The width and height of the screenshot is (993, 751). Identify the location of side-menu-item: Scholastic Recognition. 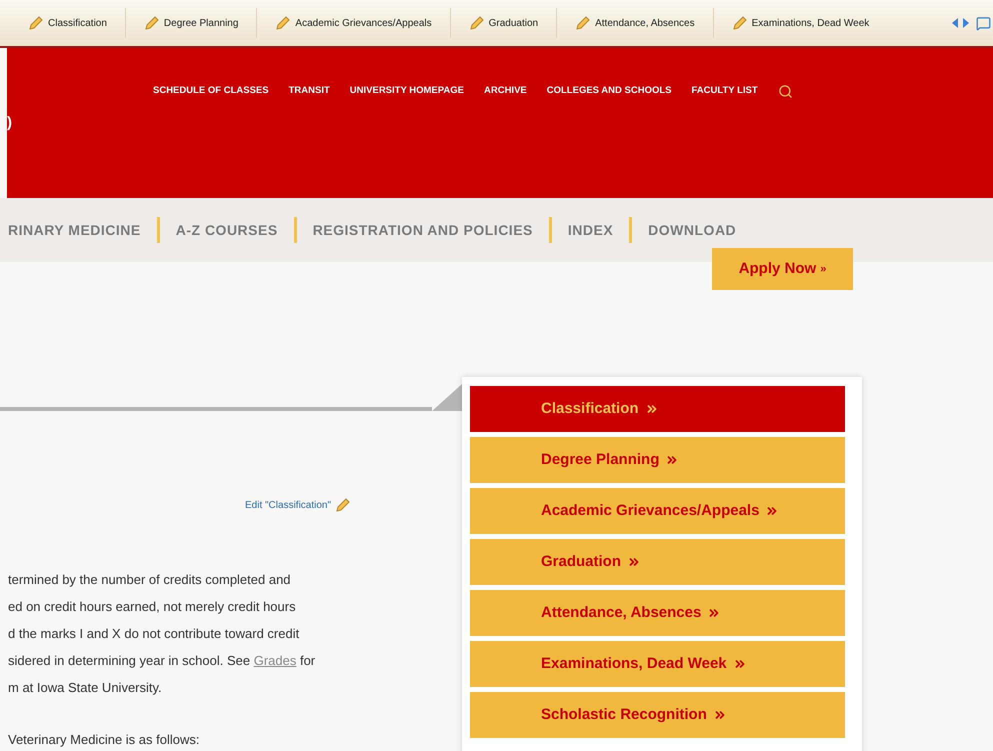
(657, 715).